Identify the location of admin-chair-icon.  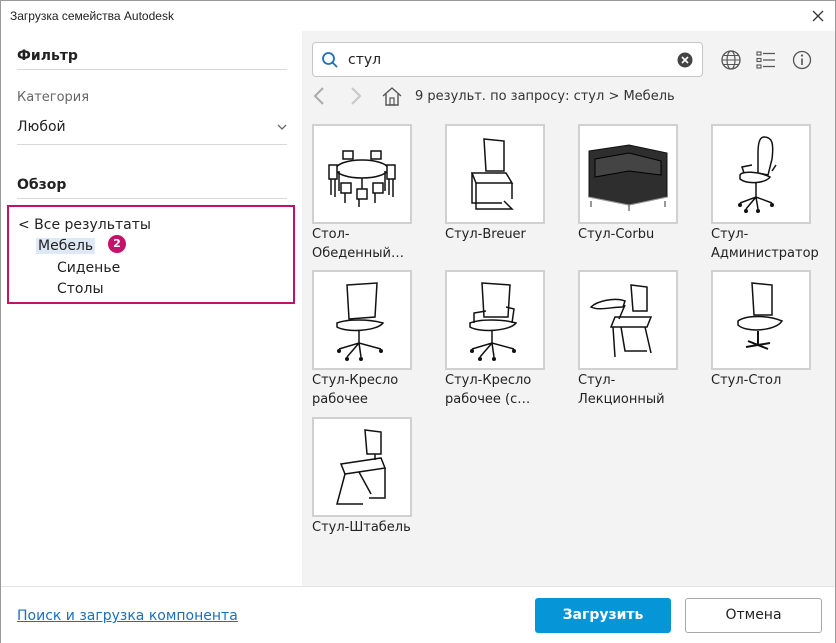
(757, 174).